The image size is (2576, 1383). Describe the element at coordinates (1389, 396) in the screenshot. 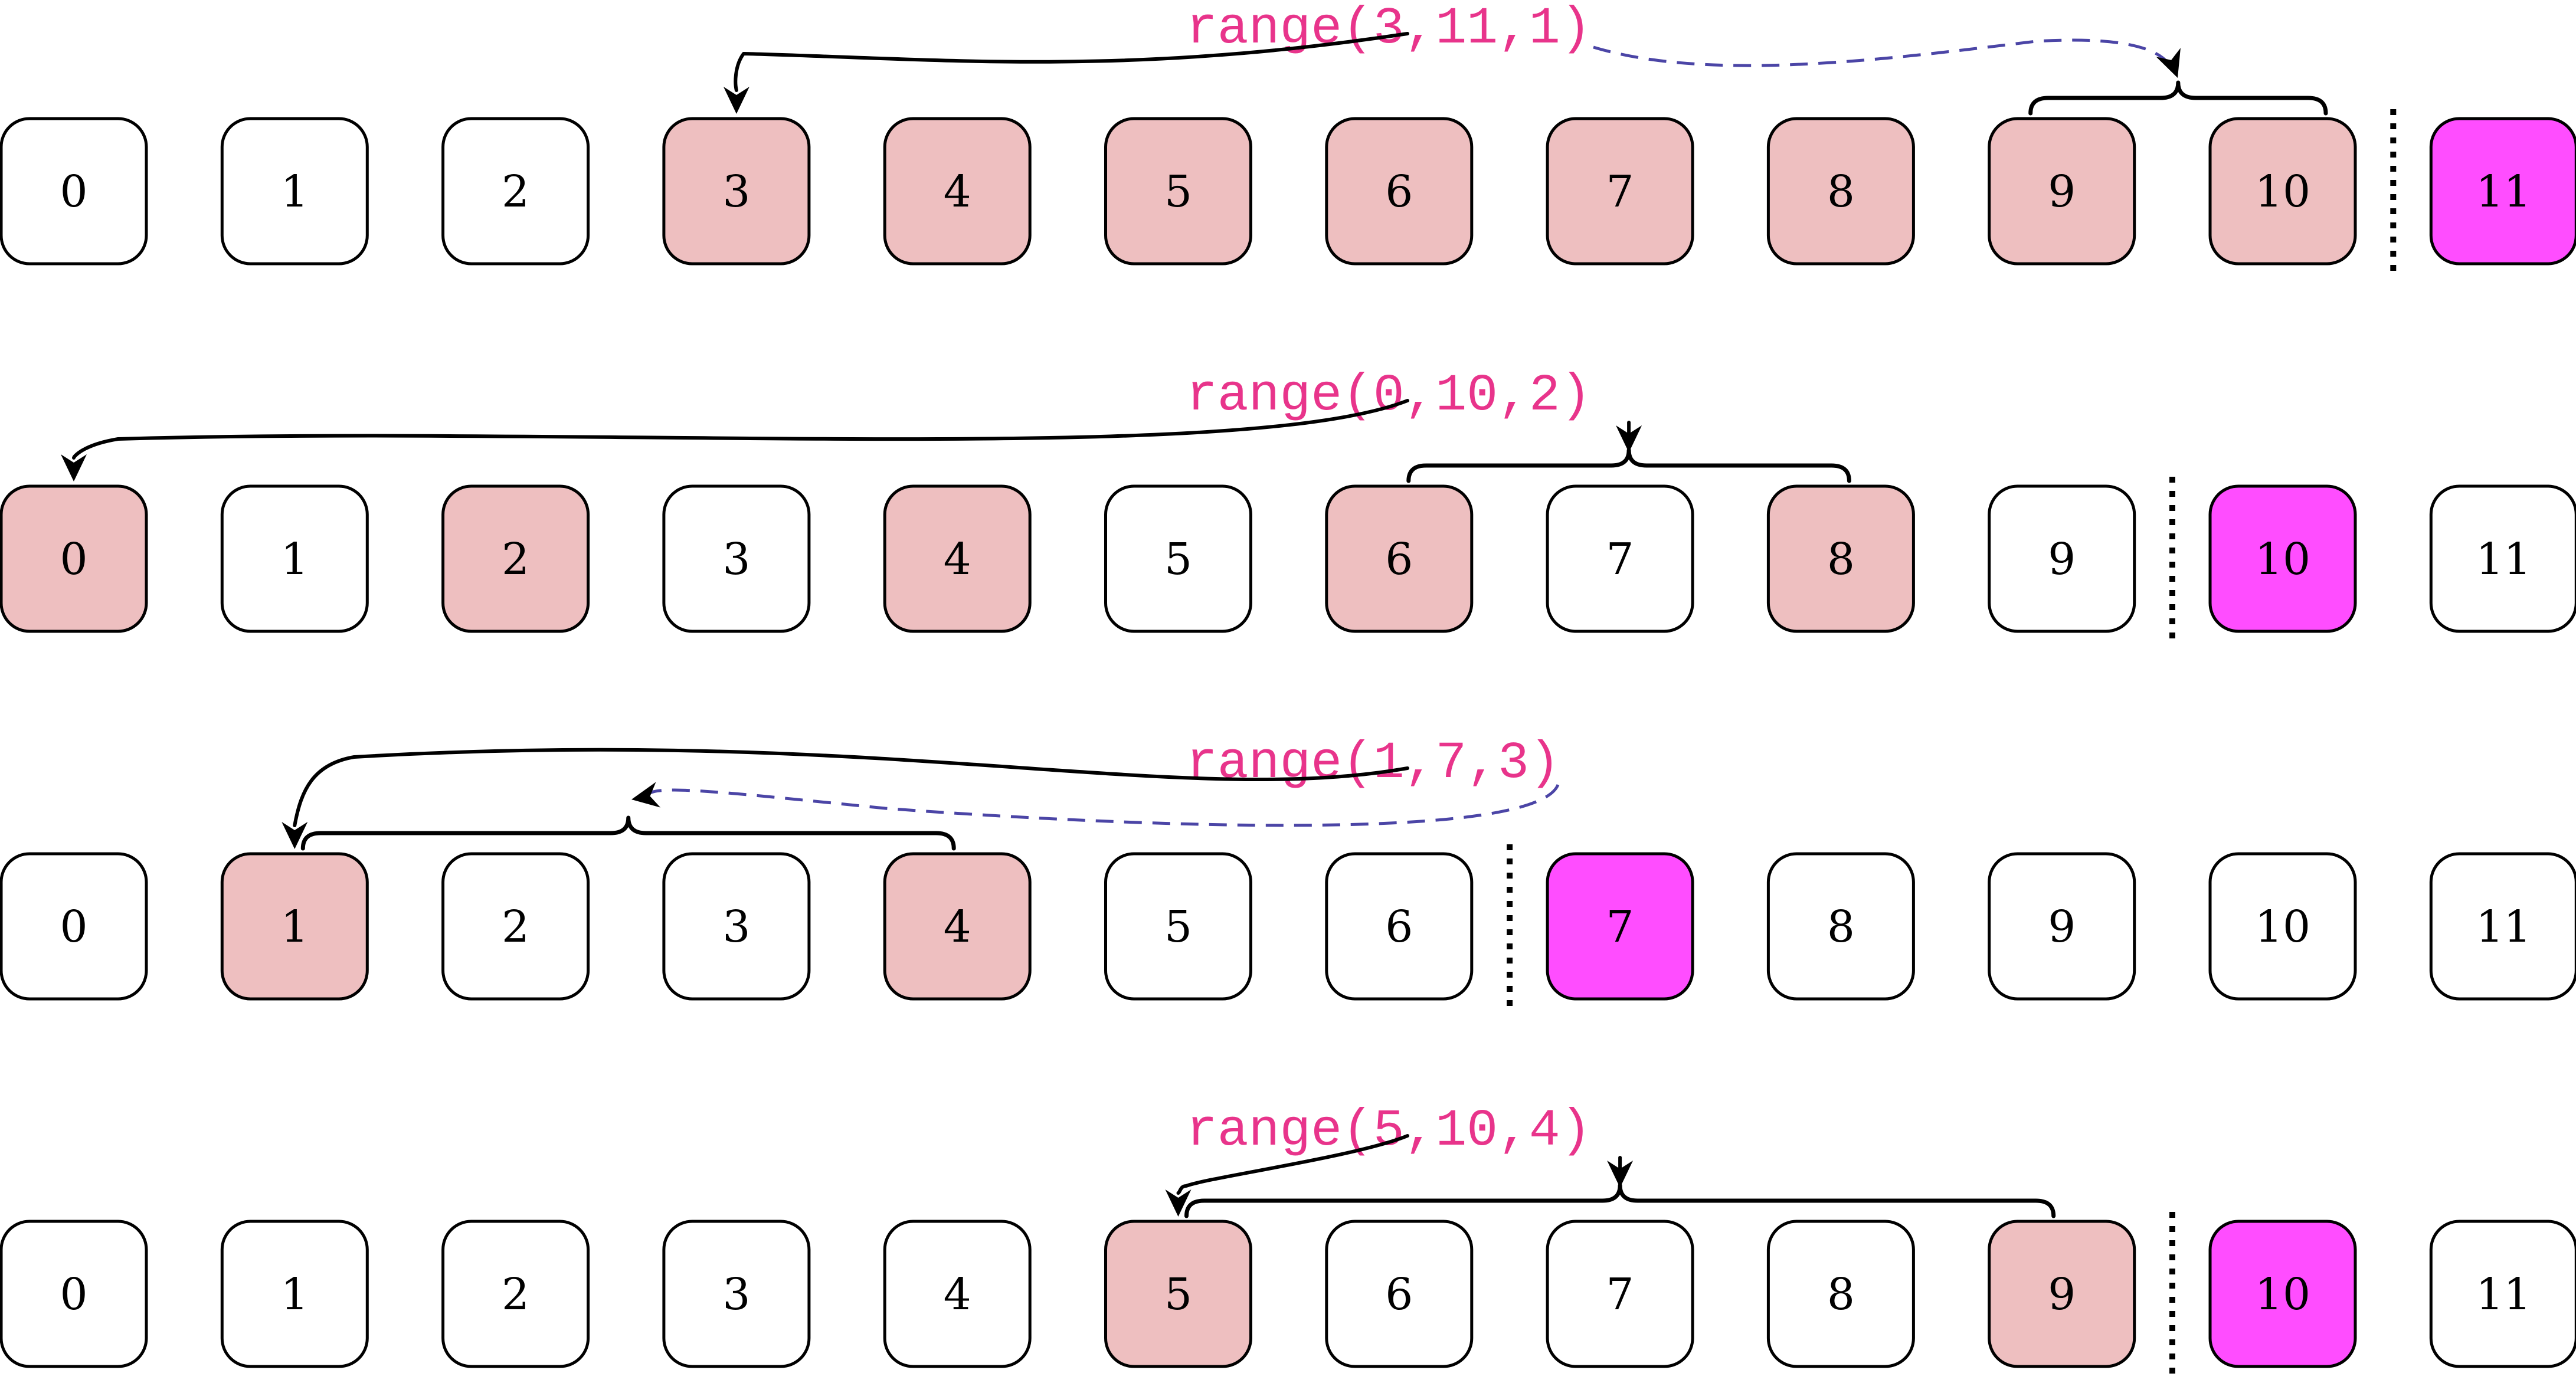

I see `range-call-label: range(0,10,2)` at that location.